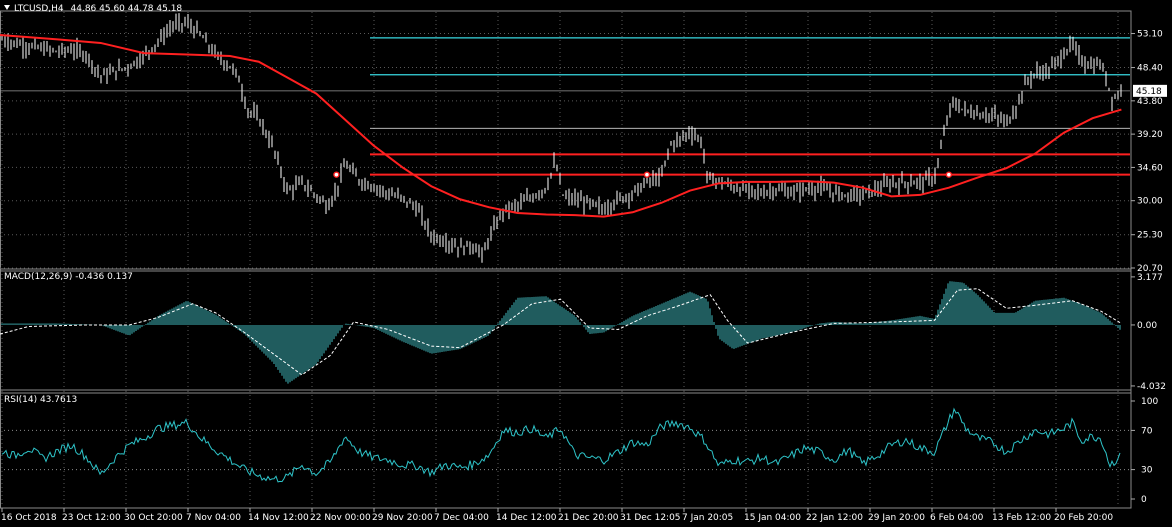  I want to click on x-tick-label: 13 Feb 12:00, so click(1021, 518).